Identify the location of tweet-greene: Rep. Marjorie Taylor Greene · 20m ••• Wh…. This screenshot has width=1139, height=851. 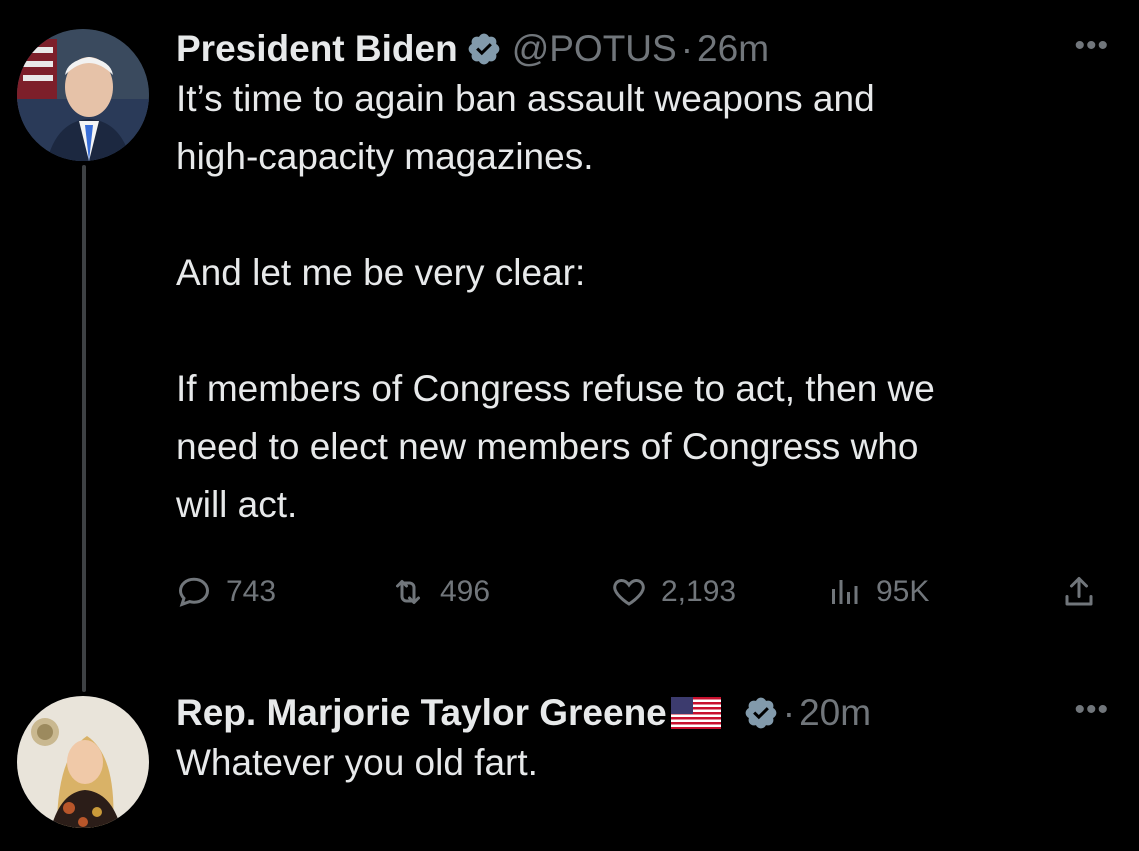
(642, 741).